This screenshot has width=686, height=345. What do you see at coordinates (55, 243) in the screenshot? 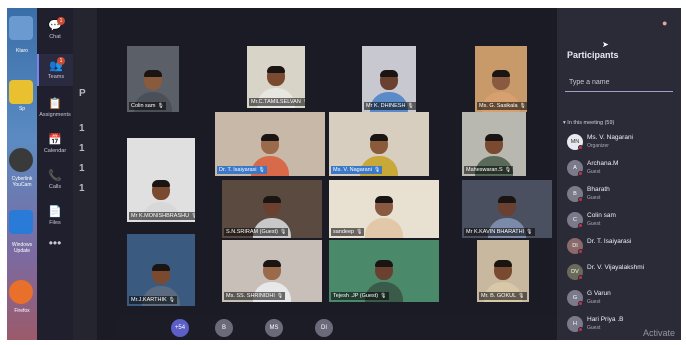
I see `more-apps-icon: •••` at bounding box center [55, 243].